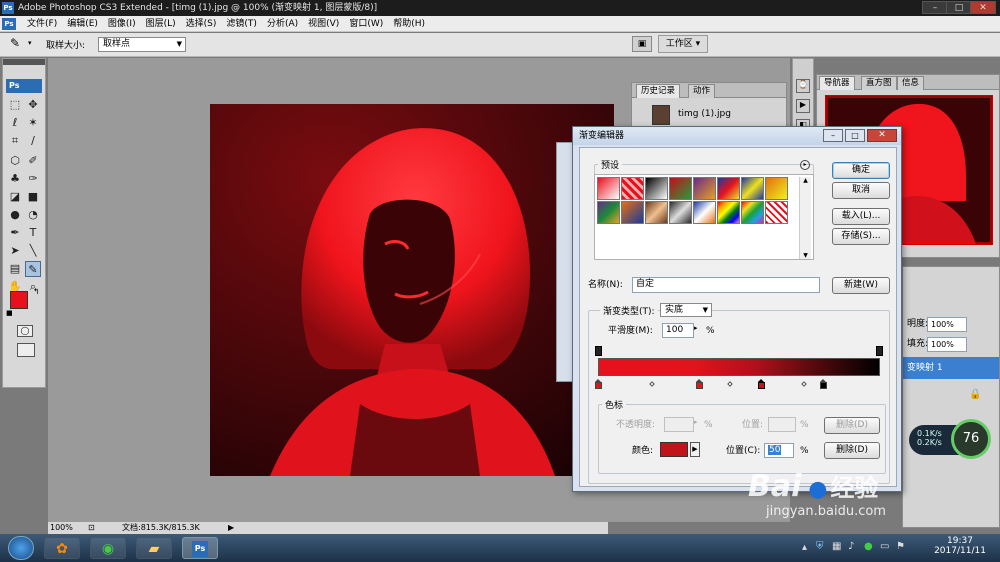  I want to click on preset-stripes, so click(776, 212).